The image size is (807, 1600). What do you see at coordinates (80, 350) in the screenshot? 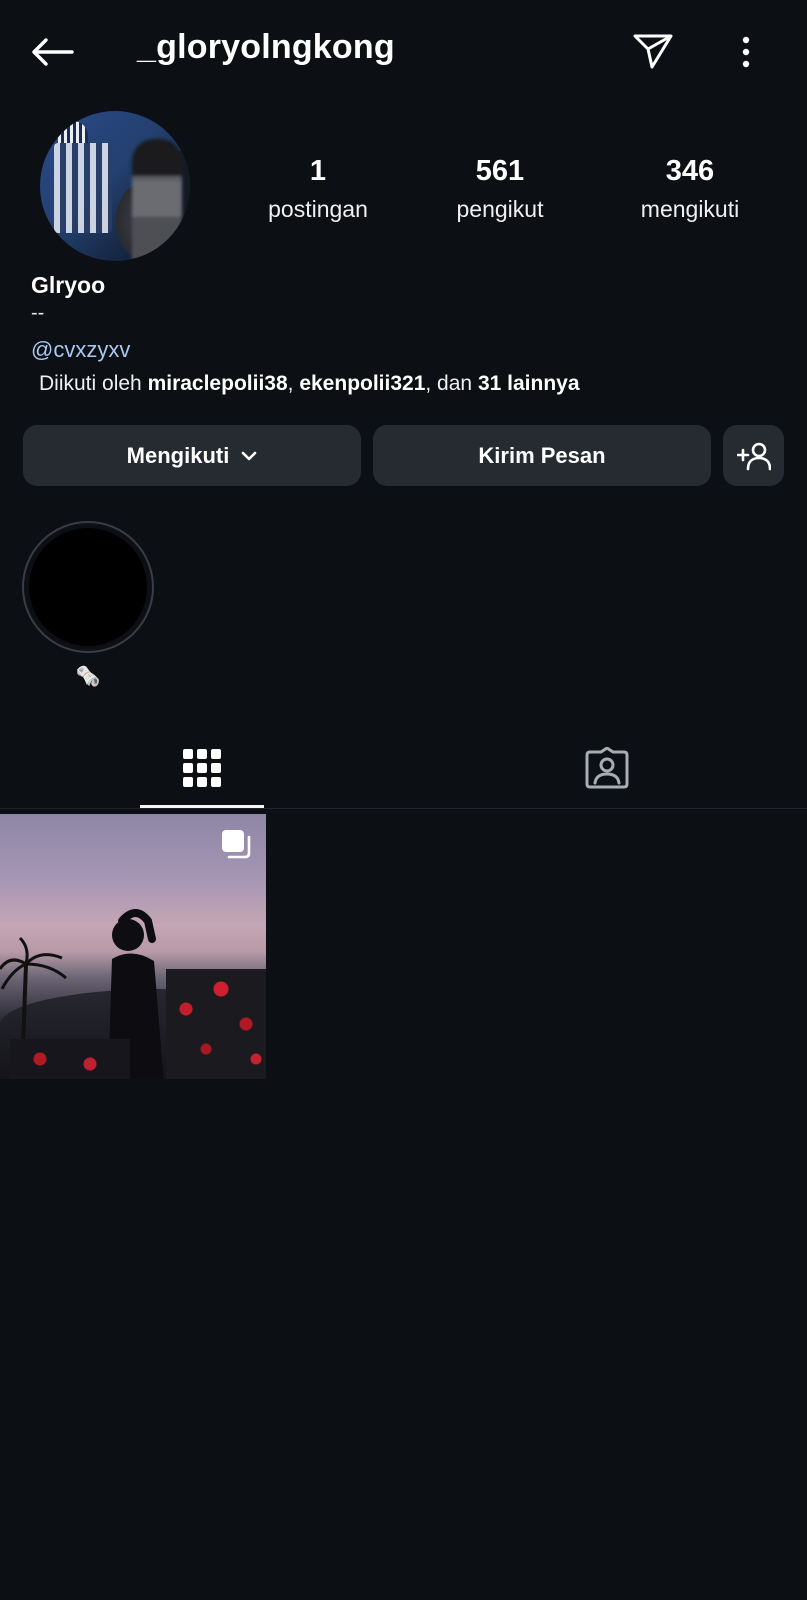
I see `bio-link: @cvxzyxv` at bounding box center [80, 350].